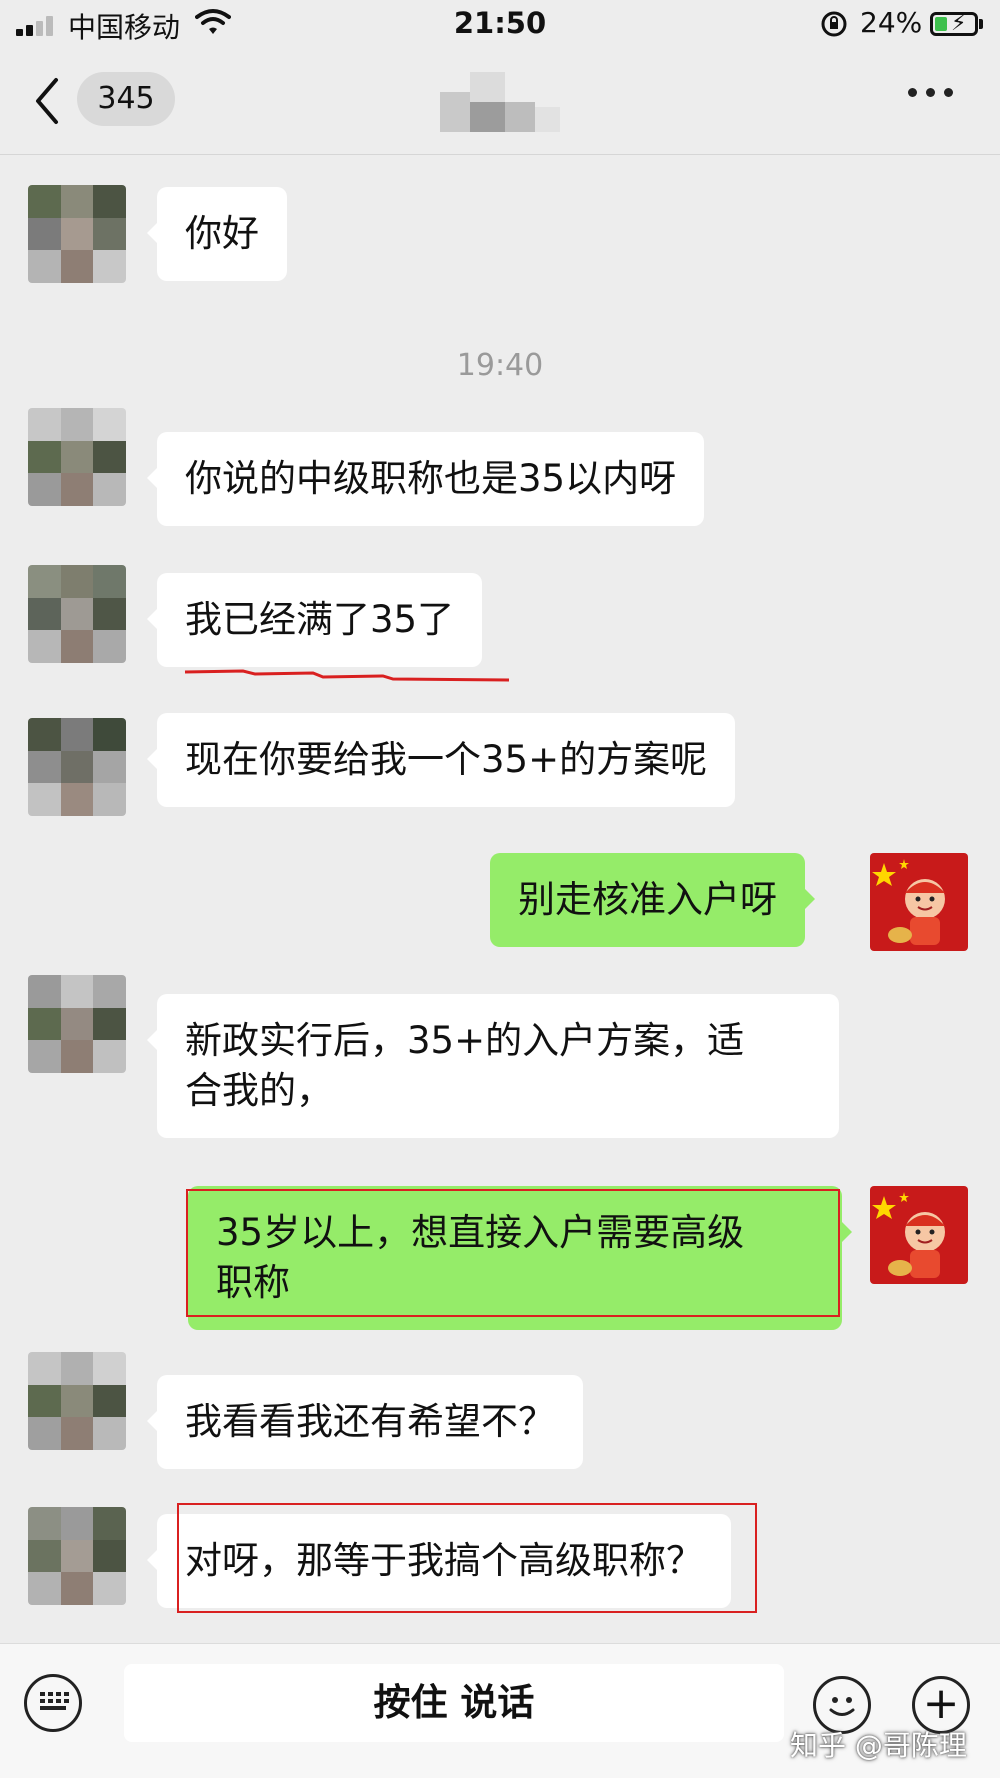 This screenshot has width=1000, height=1778. I want to click on message-bubble-outgoing: 别走核准入户呀, so click(652, 900).